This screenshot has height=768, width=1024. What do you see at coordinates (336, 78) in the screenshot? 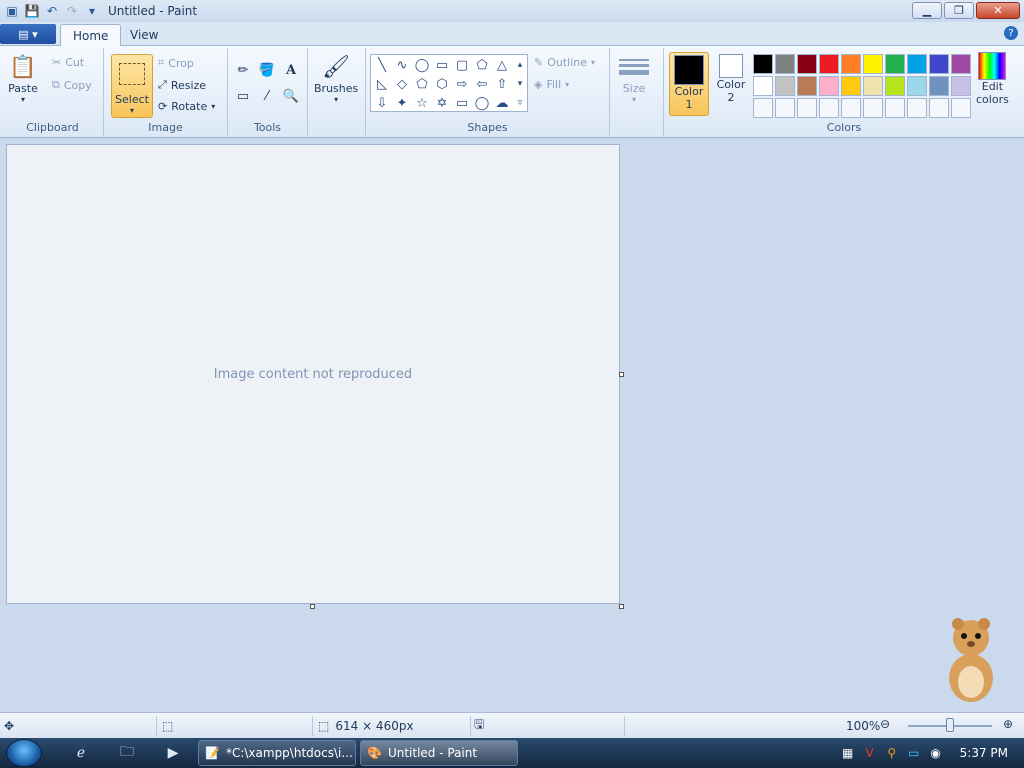
I see `brushes-button: 🖌 Brushes ▾` at bounding box center [336, 78].